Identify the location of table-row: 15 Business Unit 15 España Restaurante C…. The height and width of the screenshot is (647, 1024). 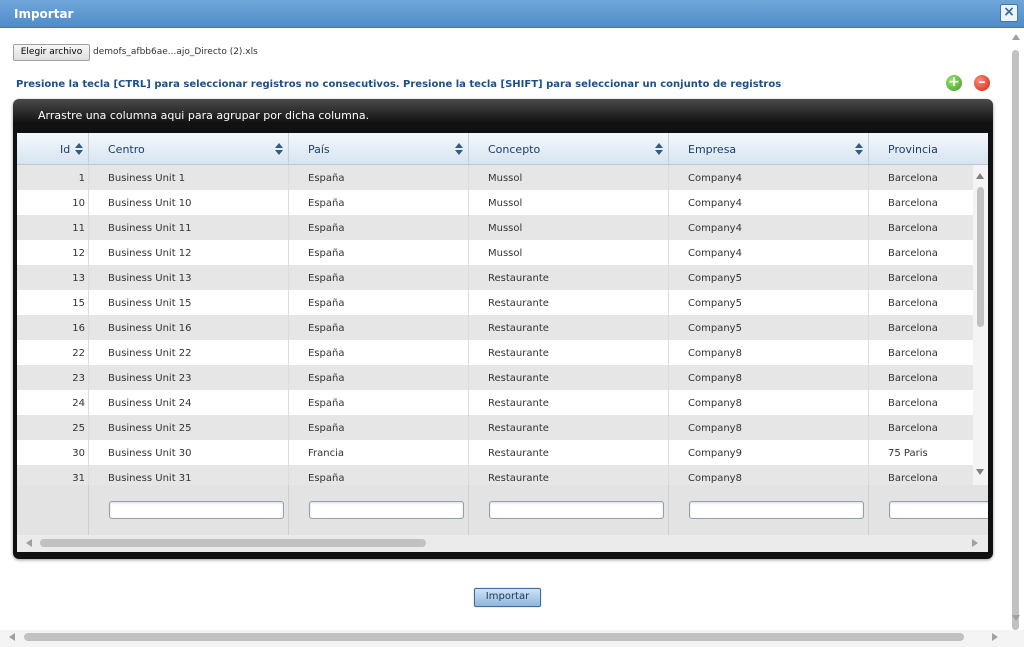
(495, 302).